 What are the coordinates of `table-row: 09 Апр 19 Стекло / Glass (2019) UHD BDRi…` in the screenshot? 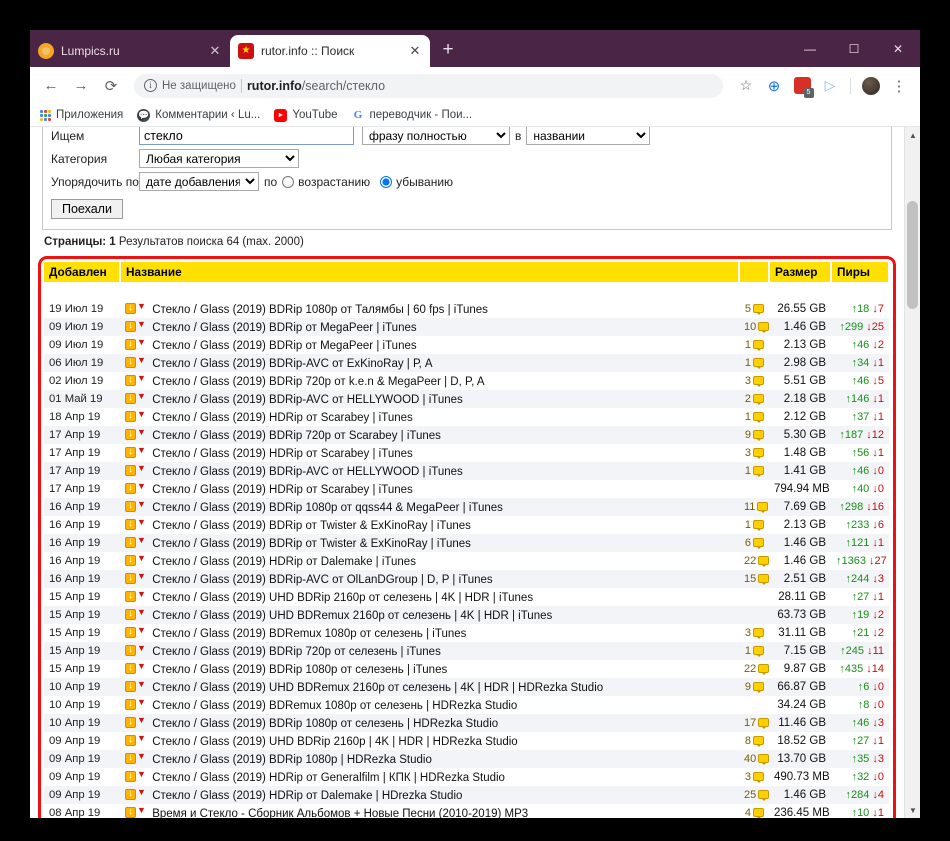 It's located at (466, 741).